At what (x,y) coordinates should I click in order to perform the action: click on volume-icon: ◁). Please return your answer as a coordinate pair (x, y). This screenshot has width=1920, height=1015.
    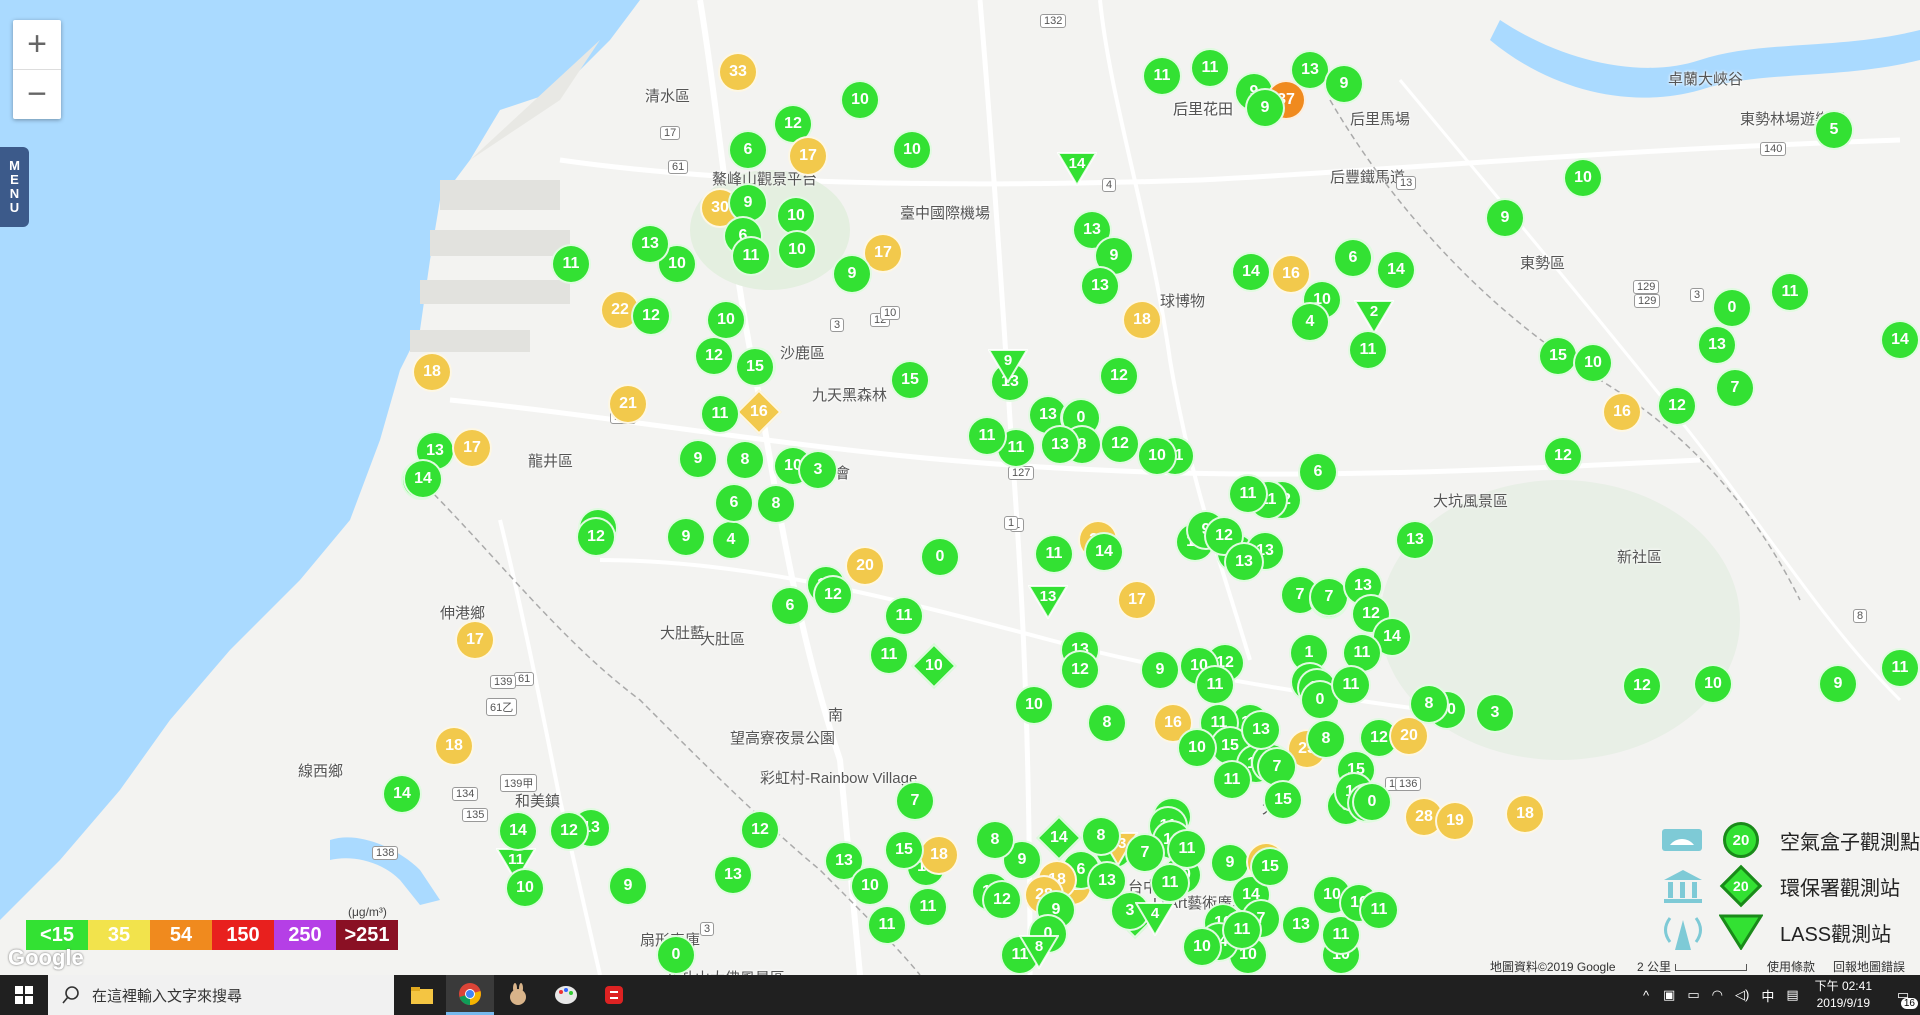
    Looking at the image, I should click on (1742, 995).